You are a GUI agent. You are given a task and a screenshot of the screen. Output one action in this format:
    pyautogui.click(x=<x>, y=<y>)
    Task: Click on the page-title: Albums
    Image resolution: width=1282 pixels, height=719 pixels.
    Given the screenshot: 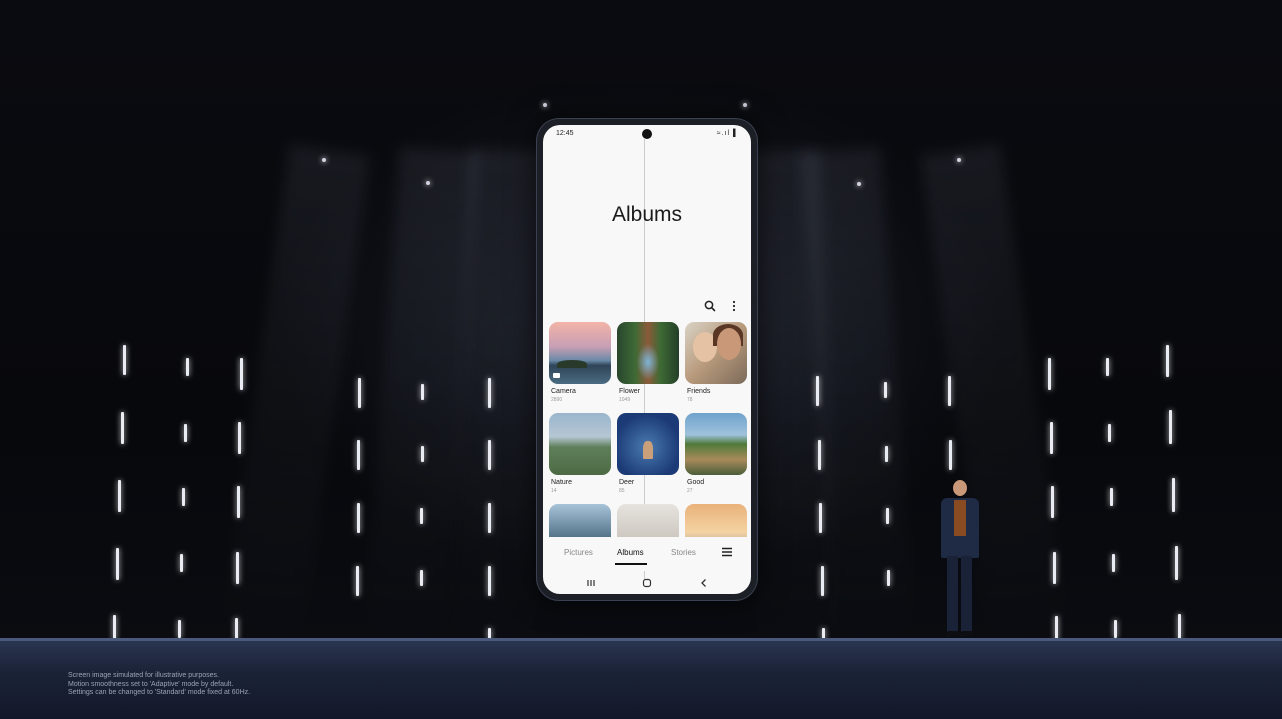 What is the action you would take?
    pyautogui.click(x=647, y=214)
    